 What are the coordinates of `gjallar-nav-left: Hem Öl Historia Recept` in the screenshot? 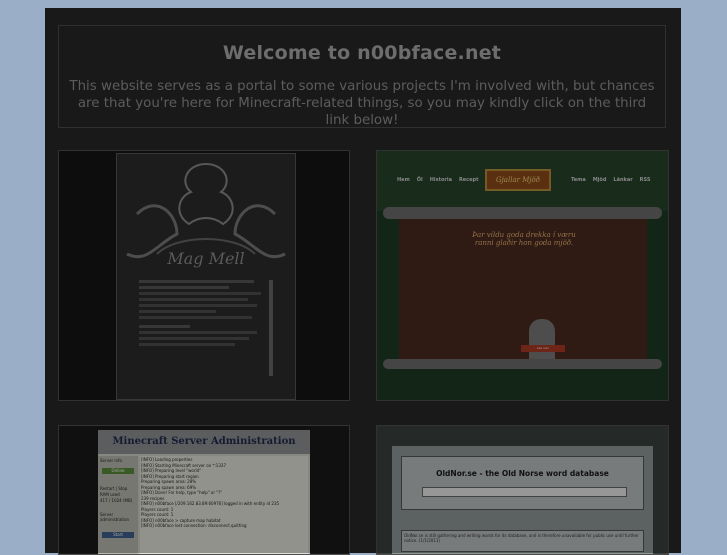 It's located at (438, 180).